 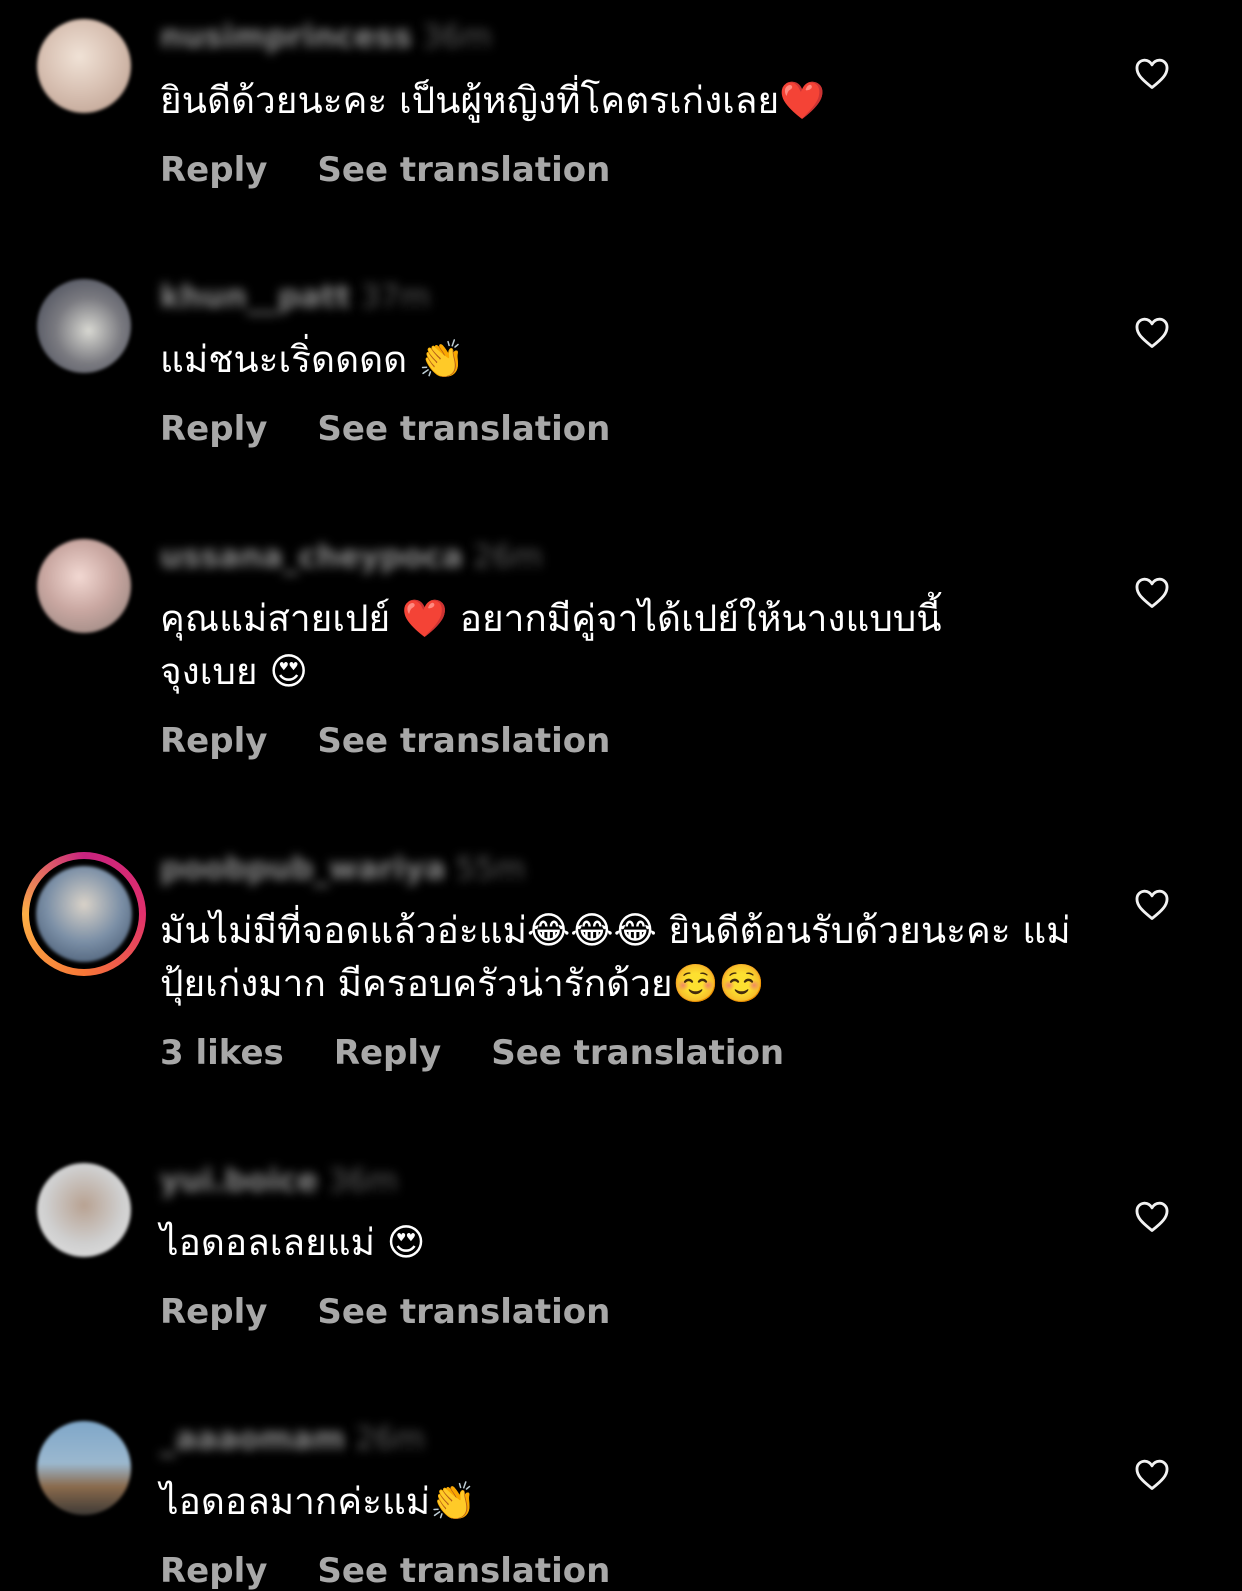 What do you see at coordinates (318, 1501) in the screenshot?
I see `comment-text: ไอดอลมากค่ะแม่👏` at bounding box center [318, 1501].